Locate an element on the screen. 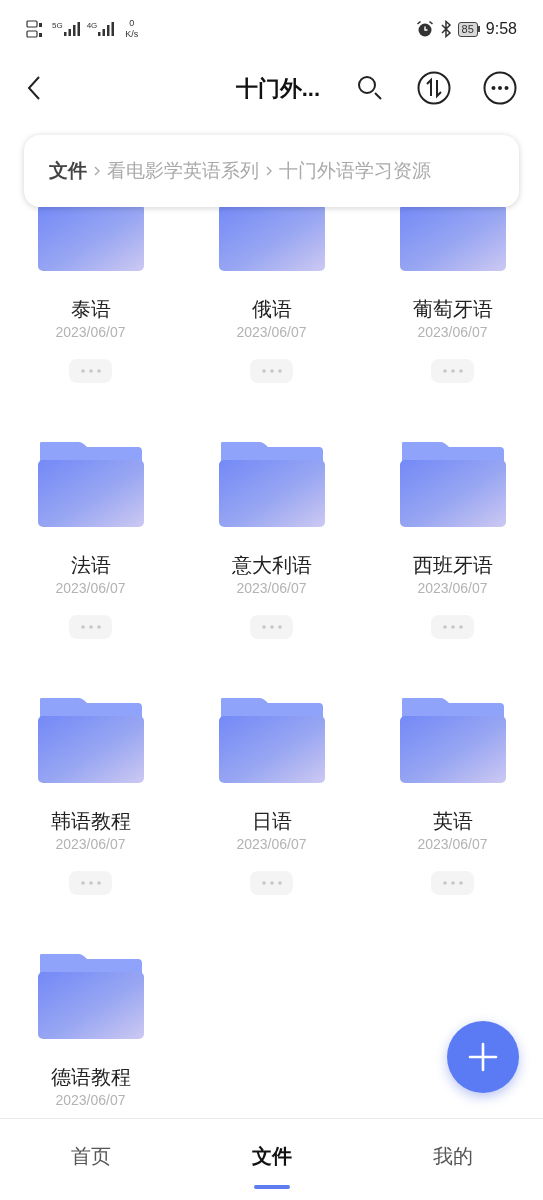 The width and height of the screenshot is (543, 1200). sort-button is located at coordinates (434, 88).